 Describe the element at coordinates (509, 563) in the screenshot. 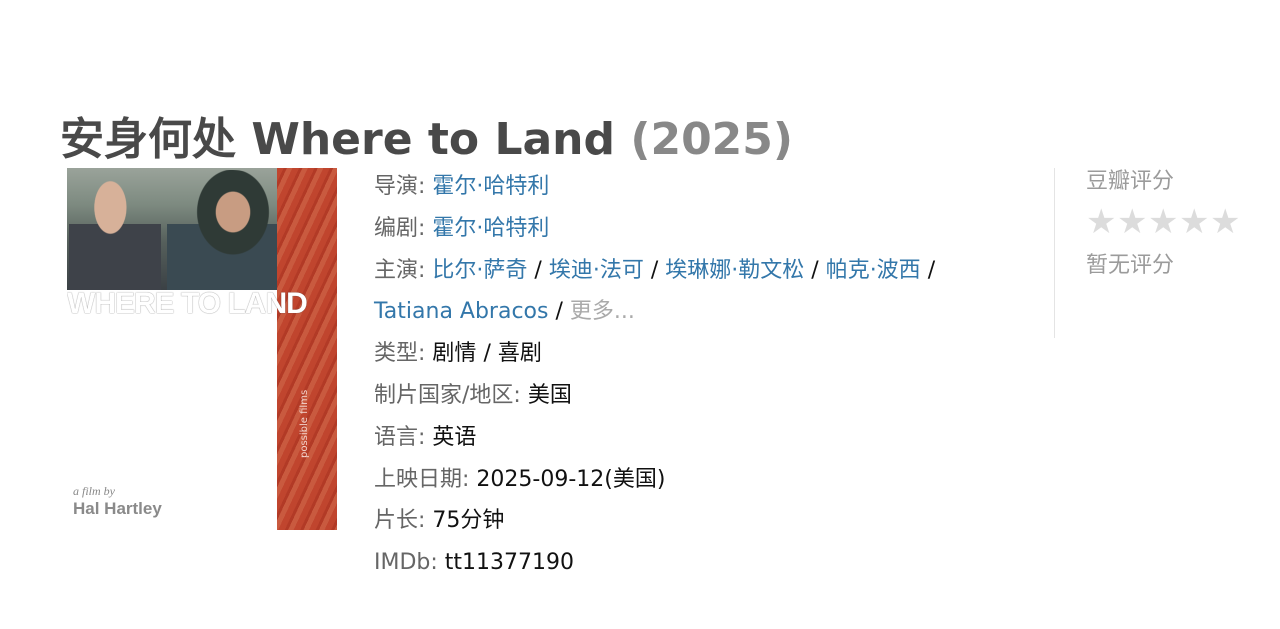

I see `imdb-value: tt11377190` at that location.